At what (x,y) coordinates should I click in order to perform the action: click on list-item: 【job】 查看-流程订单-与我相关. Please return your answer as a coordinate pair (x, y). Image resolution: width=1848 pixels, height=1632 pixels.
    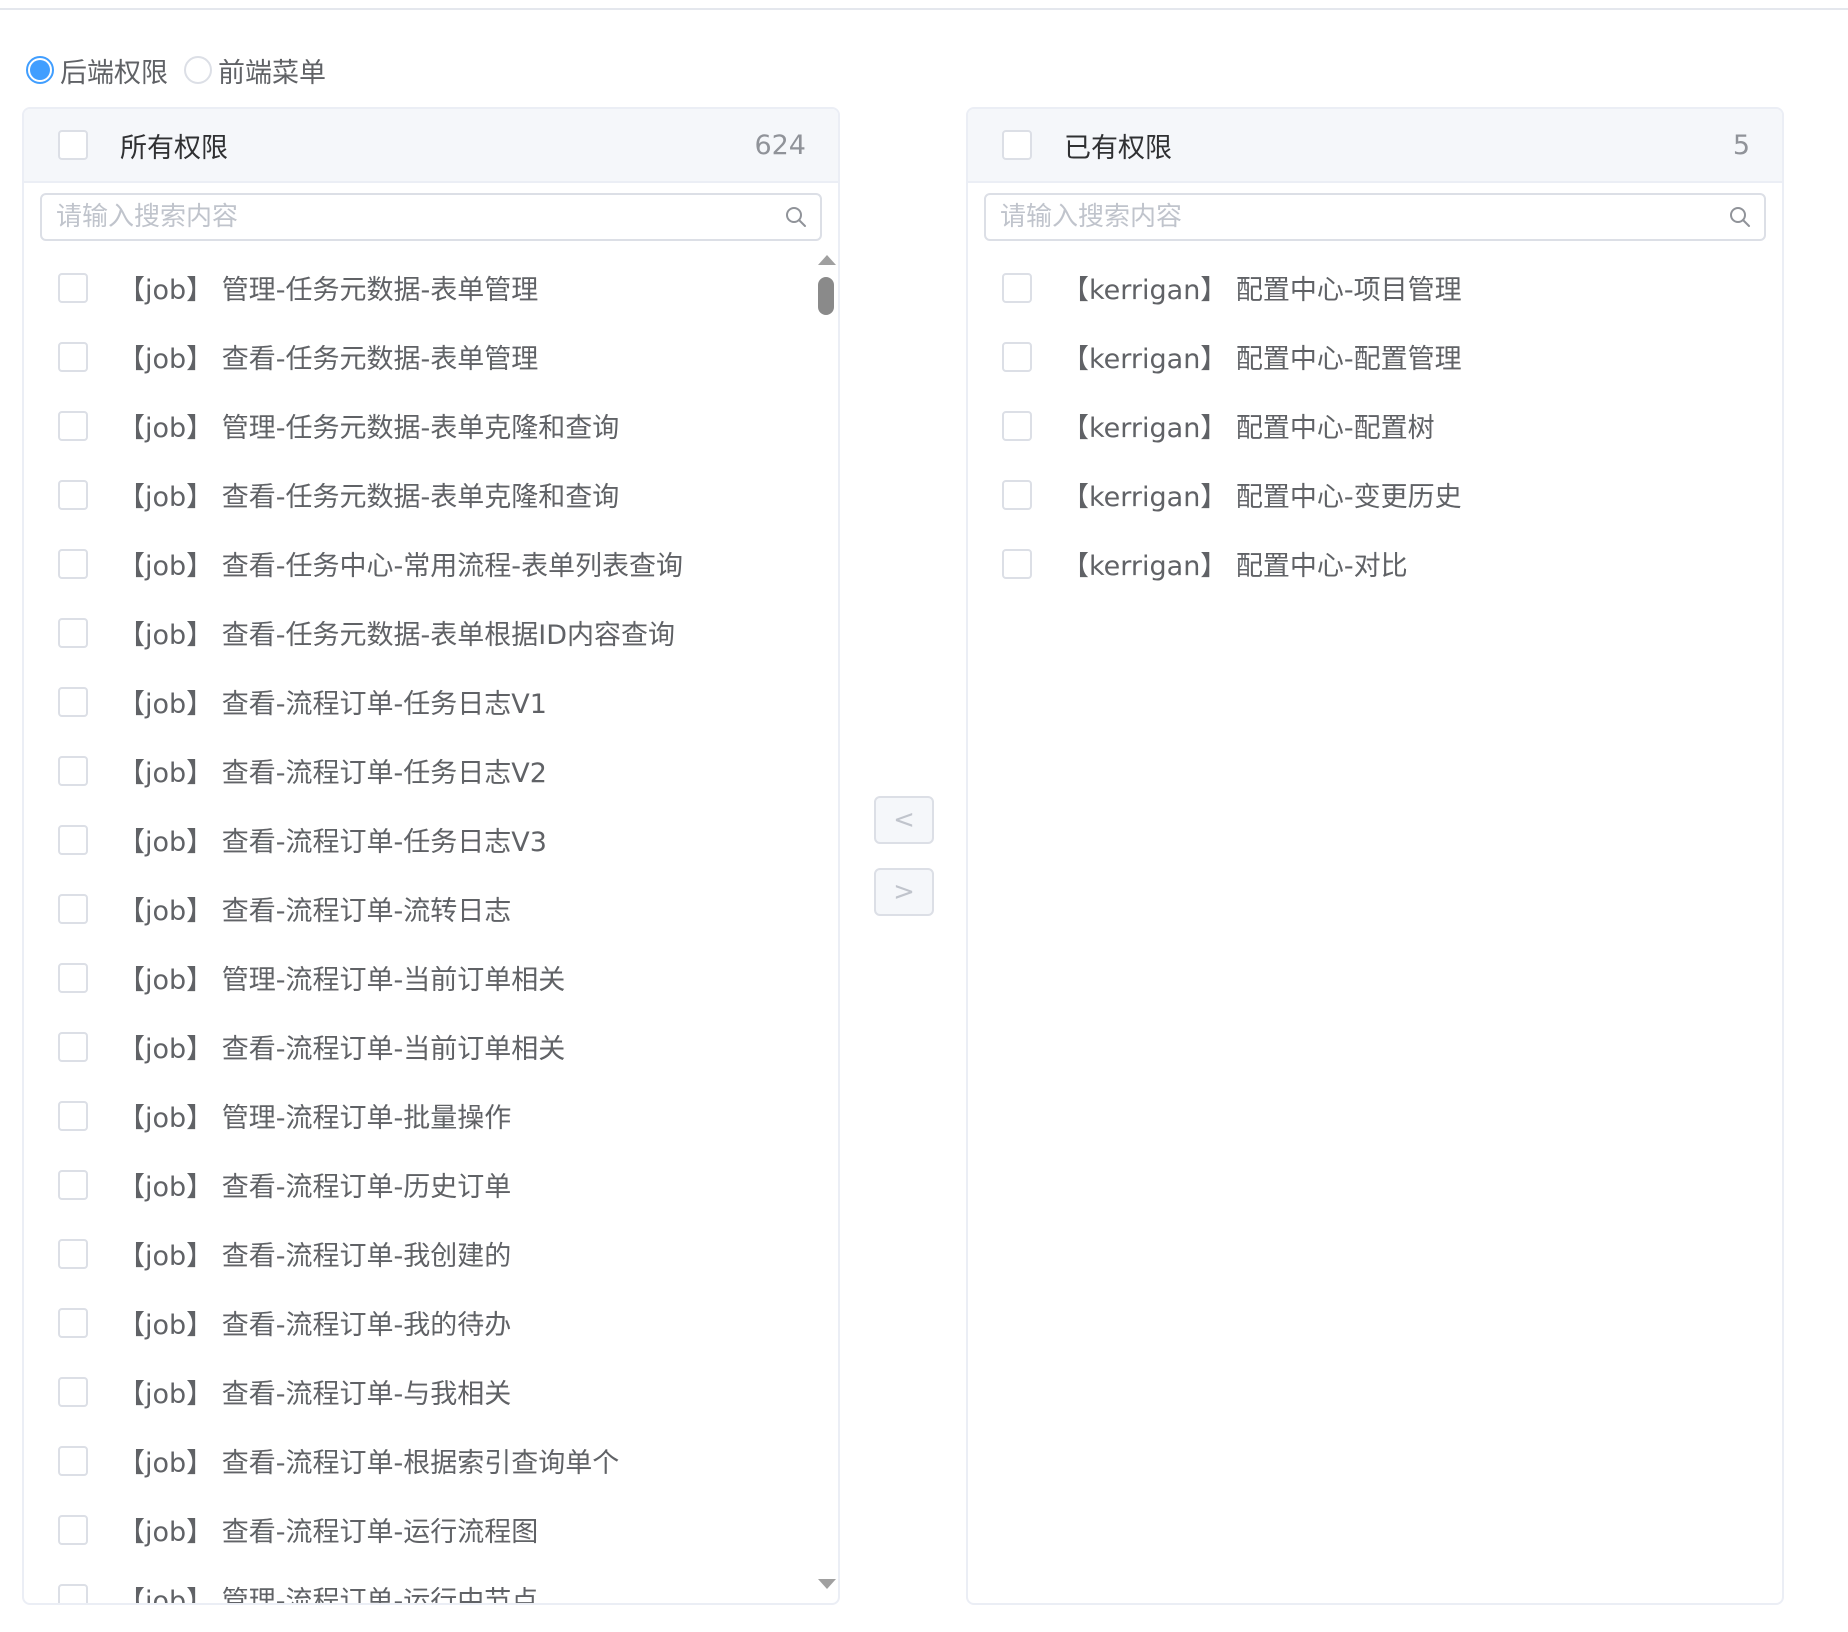
    Looking at the image, I should click on (431, 1391).